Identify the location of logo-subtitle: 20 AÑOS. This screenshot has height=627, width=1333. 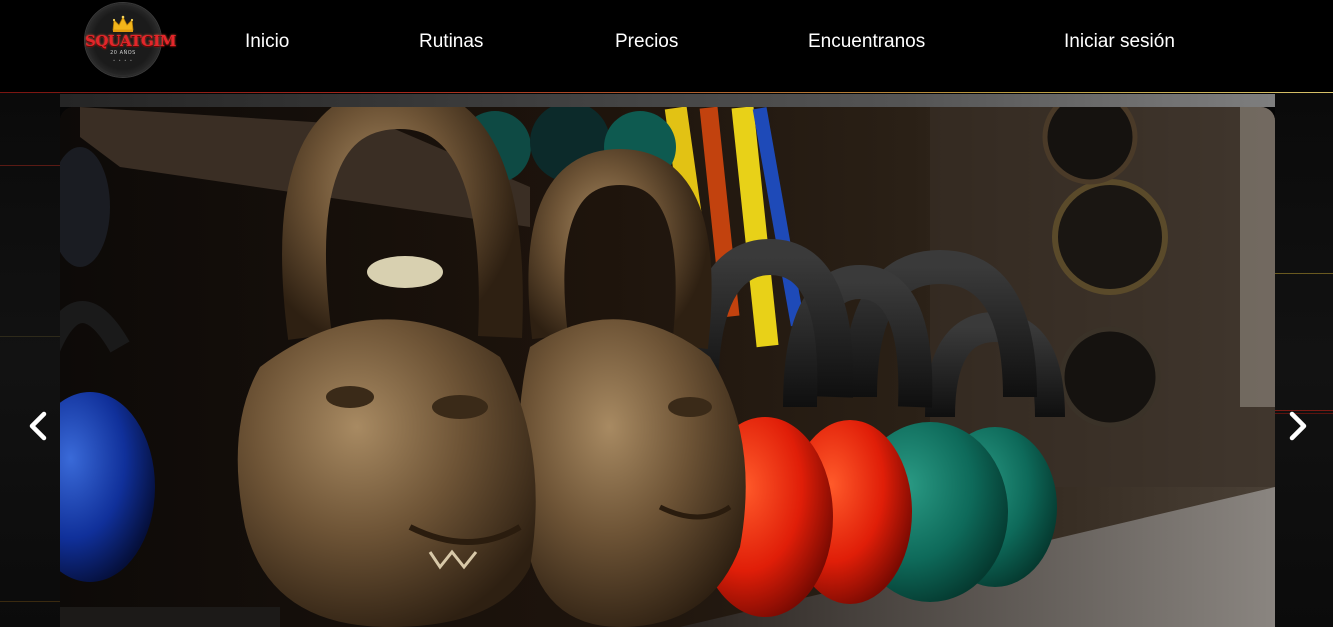
(123, 53).